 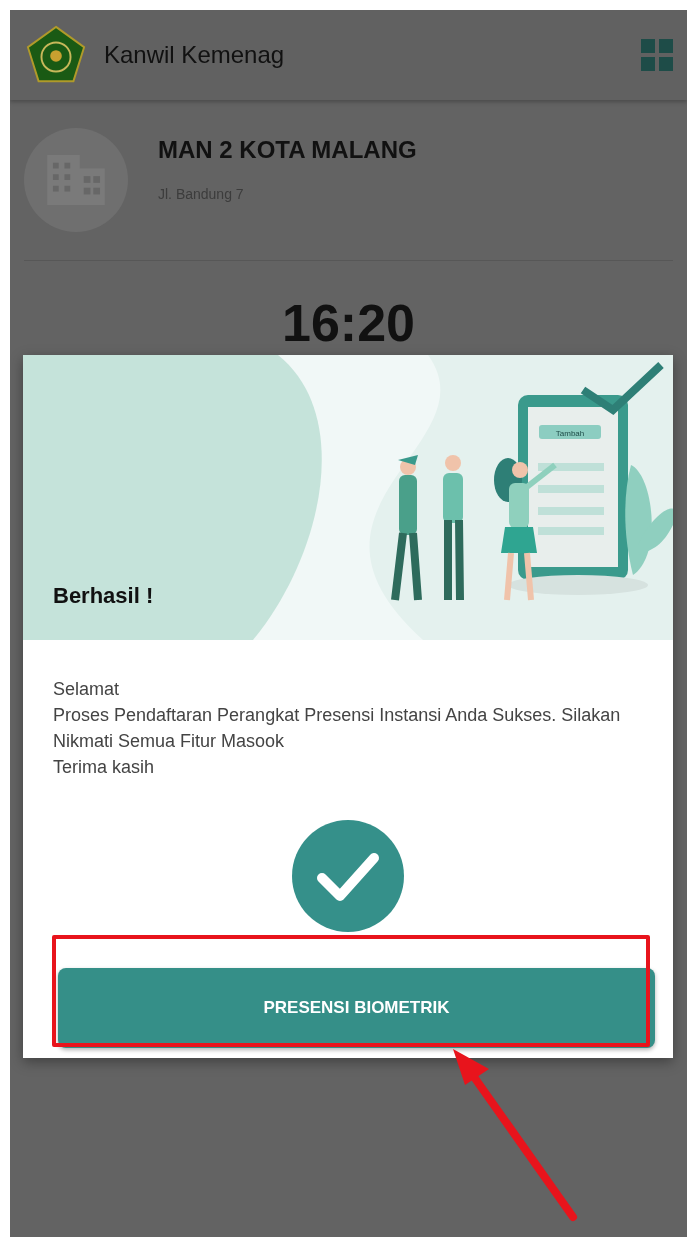 What do you see at coordinates (87, 689) in the screenshot?
I see `message-text: Selamat` at bounding box center [87, 689].